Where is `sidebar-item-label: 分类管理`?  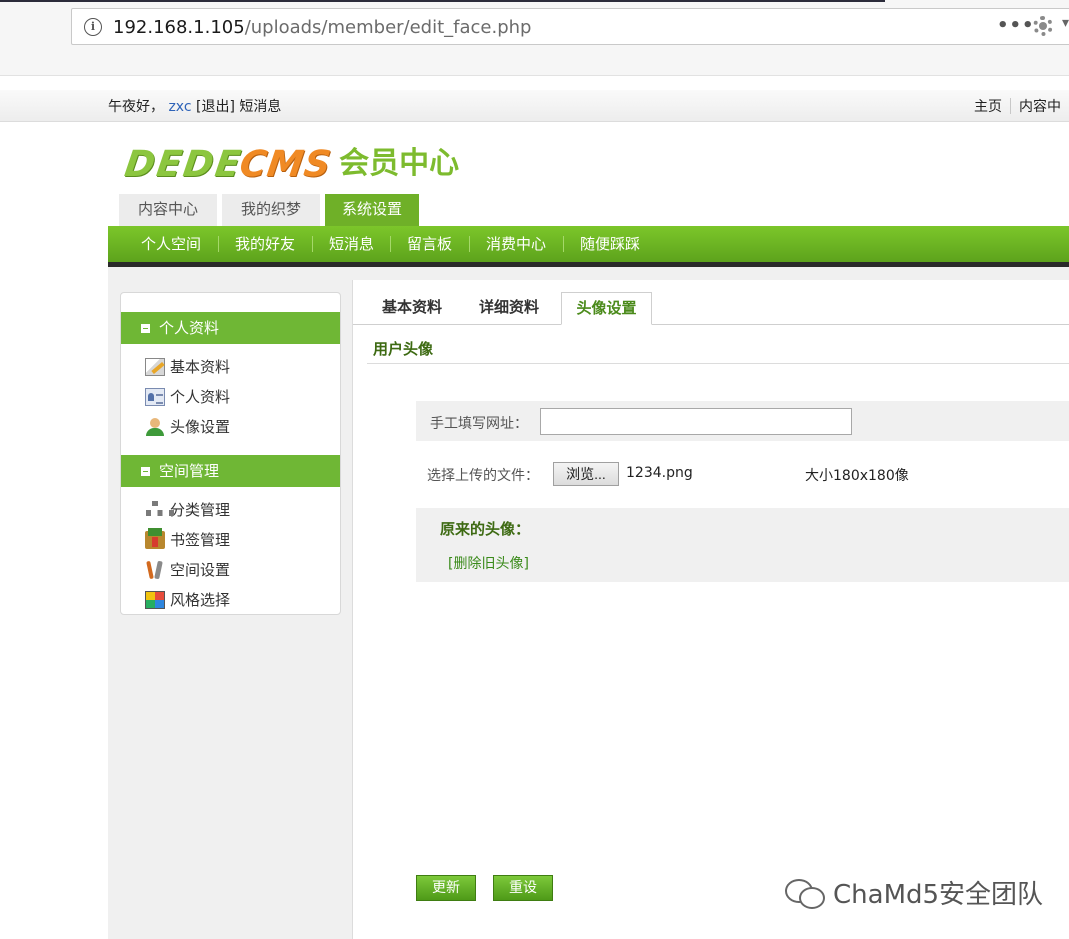
sidebar-item-label: 分类管理 is located at coordinates (200, 510).